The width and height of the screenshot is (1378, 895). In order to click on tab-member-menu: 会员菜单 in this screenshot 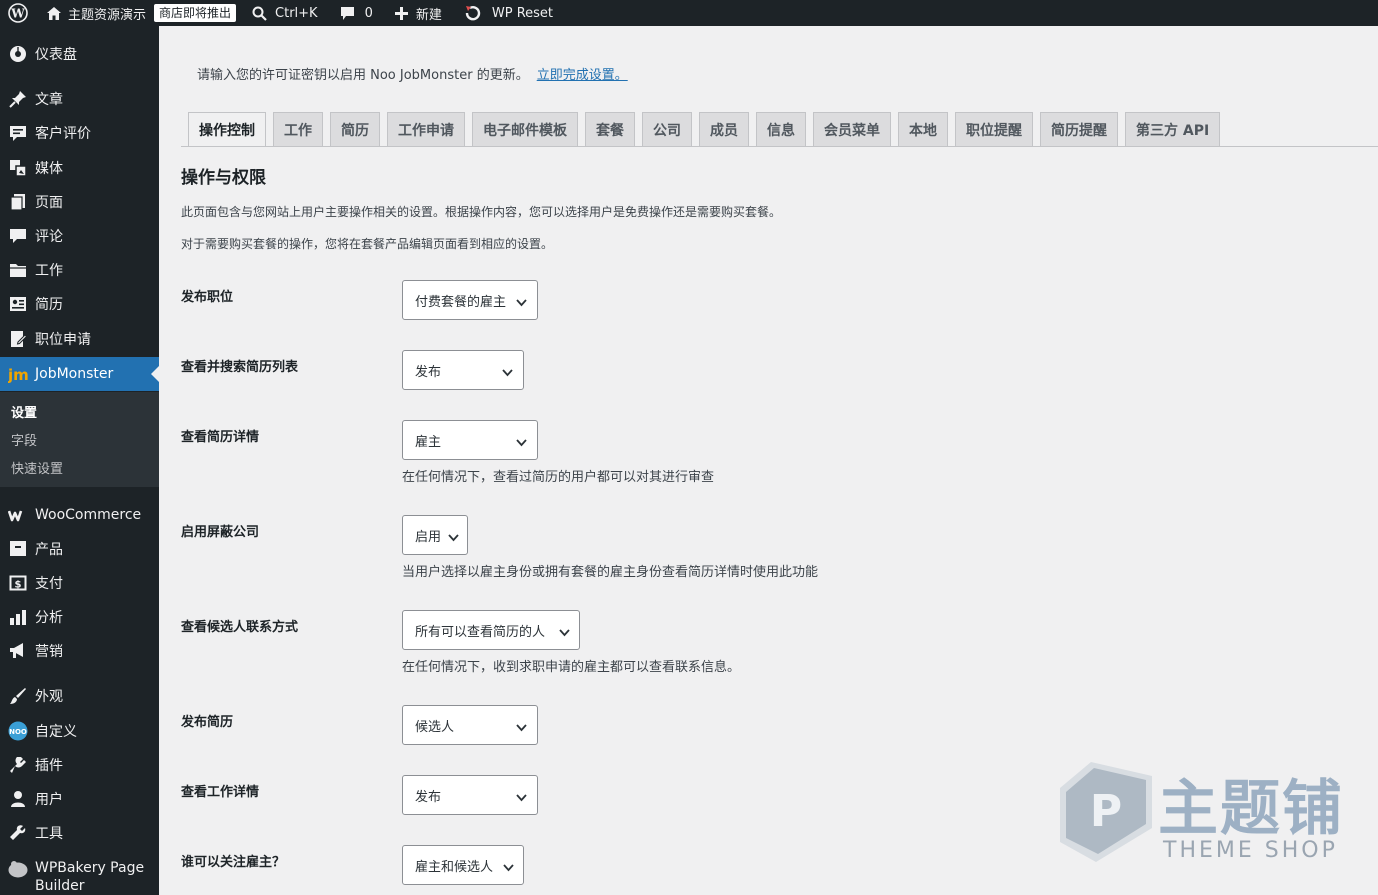, I will do `click(852, 129)`.